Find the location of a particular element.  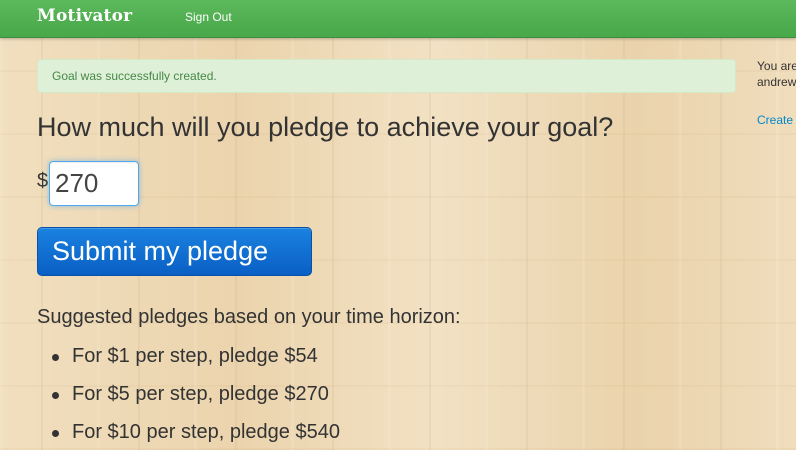

sidebar-username: andrew is located at coordinates (776, 82).